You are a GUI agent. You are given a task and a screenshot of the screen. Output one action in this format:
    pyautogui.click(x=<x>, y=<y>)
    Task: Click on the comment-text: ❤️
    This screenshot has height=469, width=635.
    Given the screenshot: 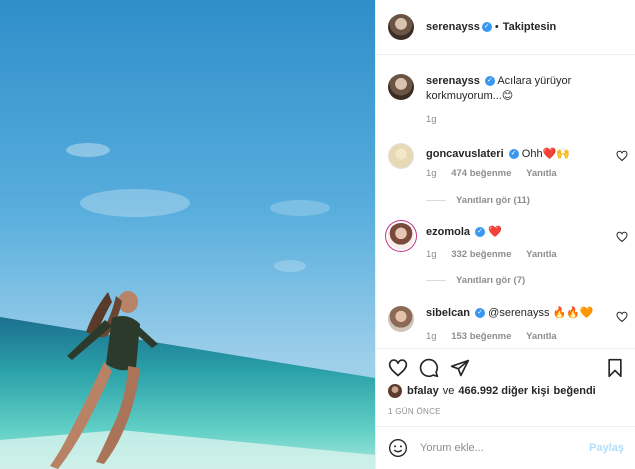 What is the action you would take?
    pyautogui.click(x=495, y=232)
    